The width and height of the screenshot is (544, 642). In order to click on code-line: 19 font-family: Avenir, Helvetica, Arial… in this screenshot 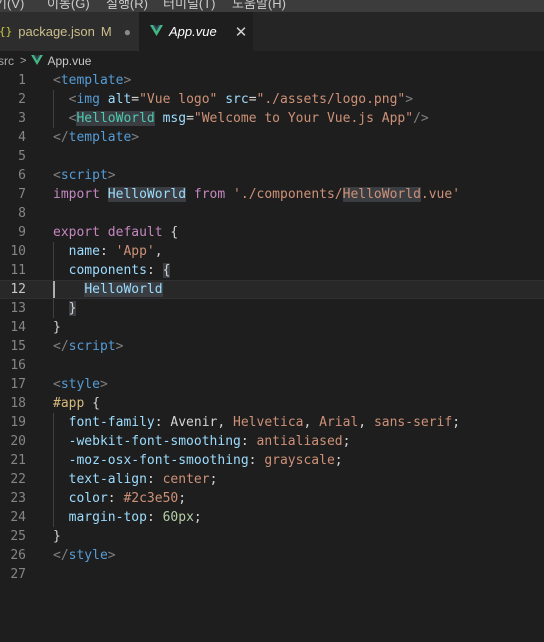, I will do `click(272, 422)`.